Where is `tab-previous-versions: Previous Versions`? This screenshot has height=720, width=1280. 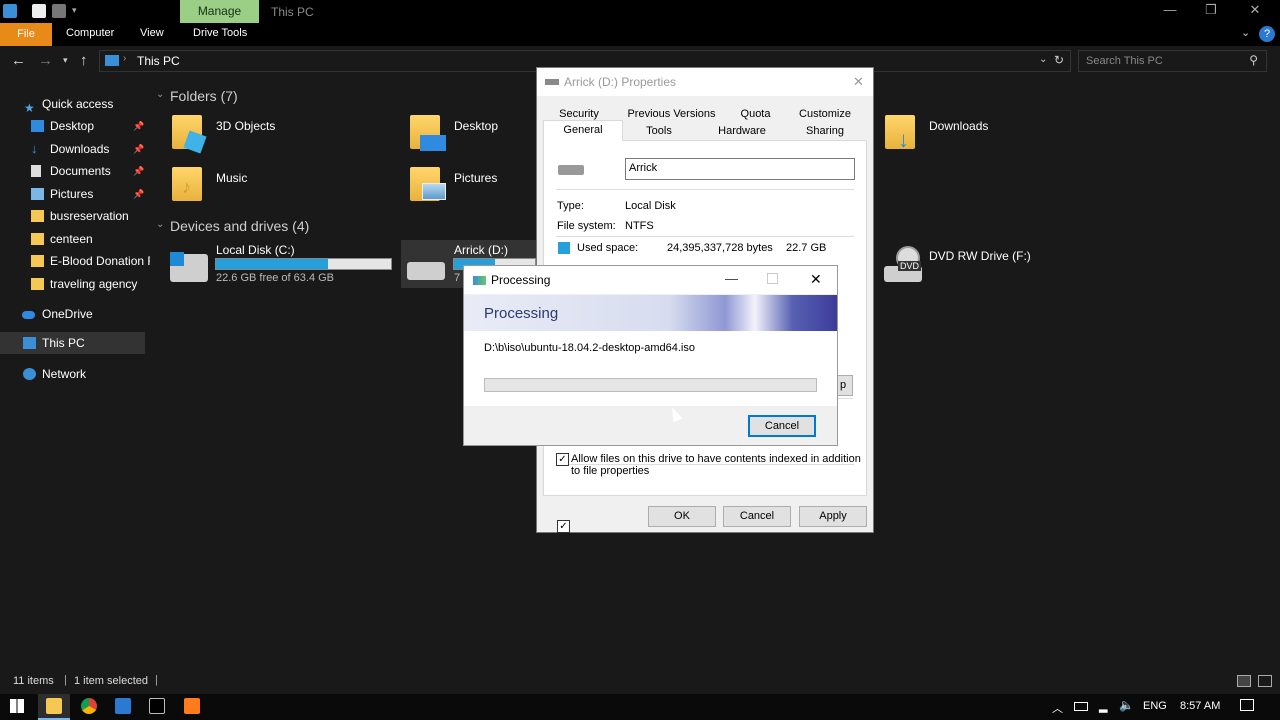 tab-previous-versions: Previous Versions is located at coordinates (671, 114).